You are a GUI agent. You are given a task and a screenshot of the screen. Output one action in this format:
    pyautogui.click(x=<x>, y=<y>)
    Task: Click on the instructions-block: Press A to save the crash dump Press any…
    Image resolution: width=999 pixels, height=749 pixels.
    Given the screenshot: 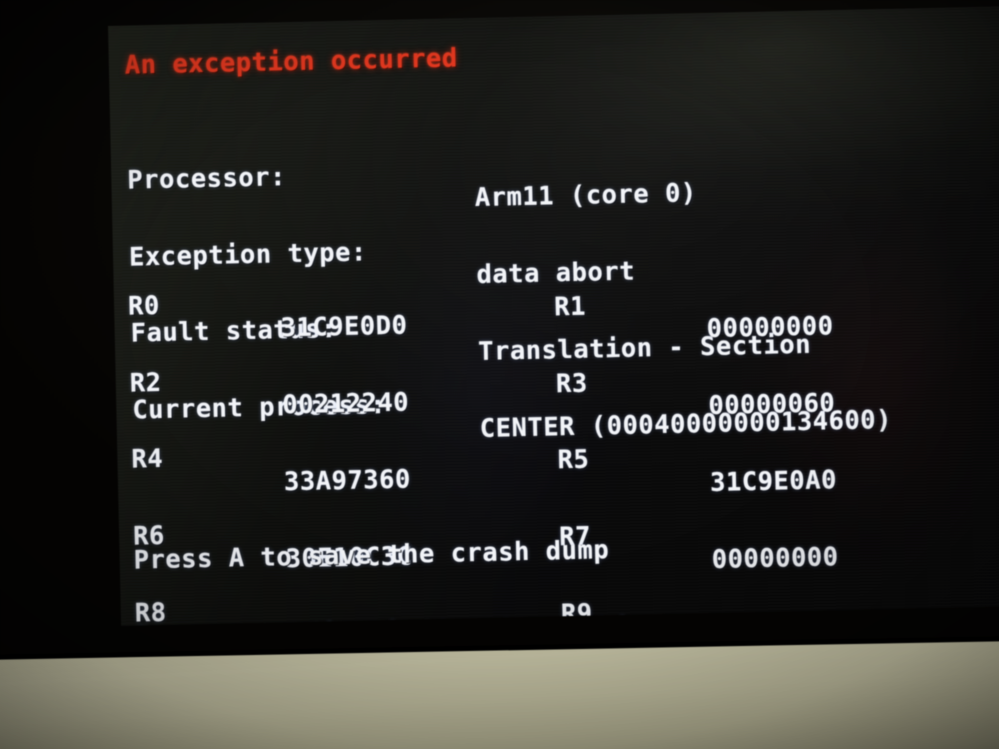 What is the action you would take?
    pyautogui.click(x=403, y=555)
    